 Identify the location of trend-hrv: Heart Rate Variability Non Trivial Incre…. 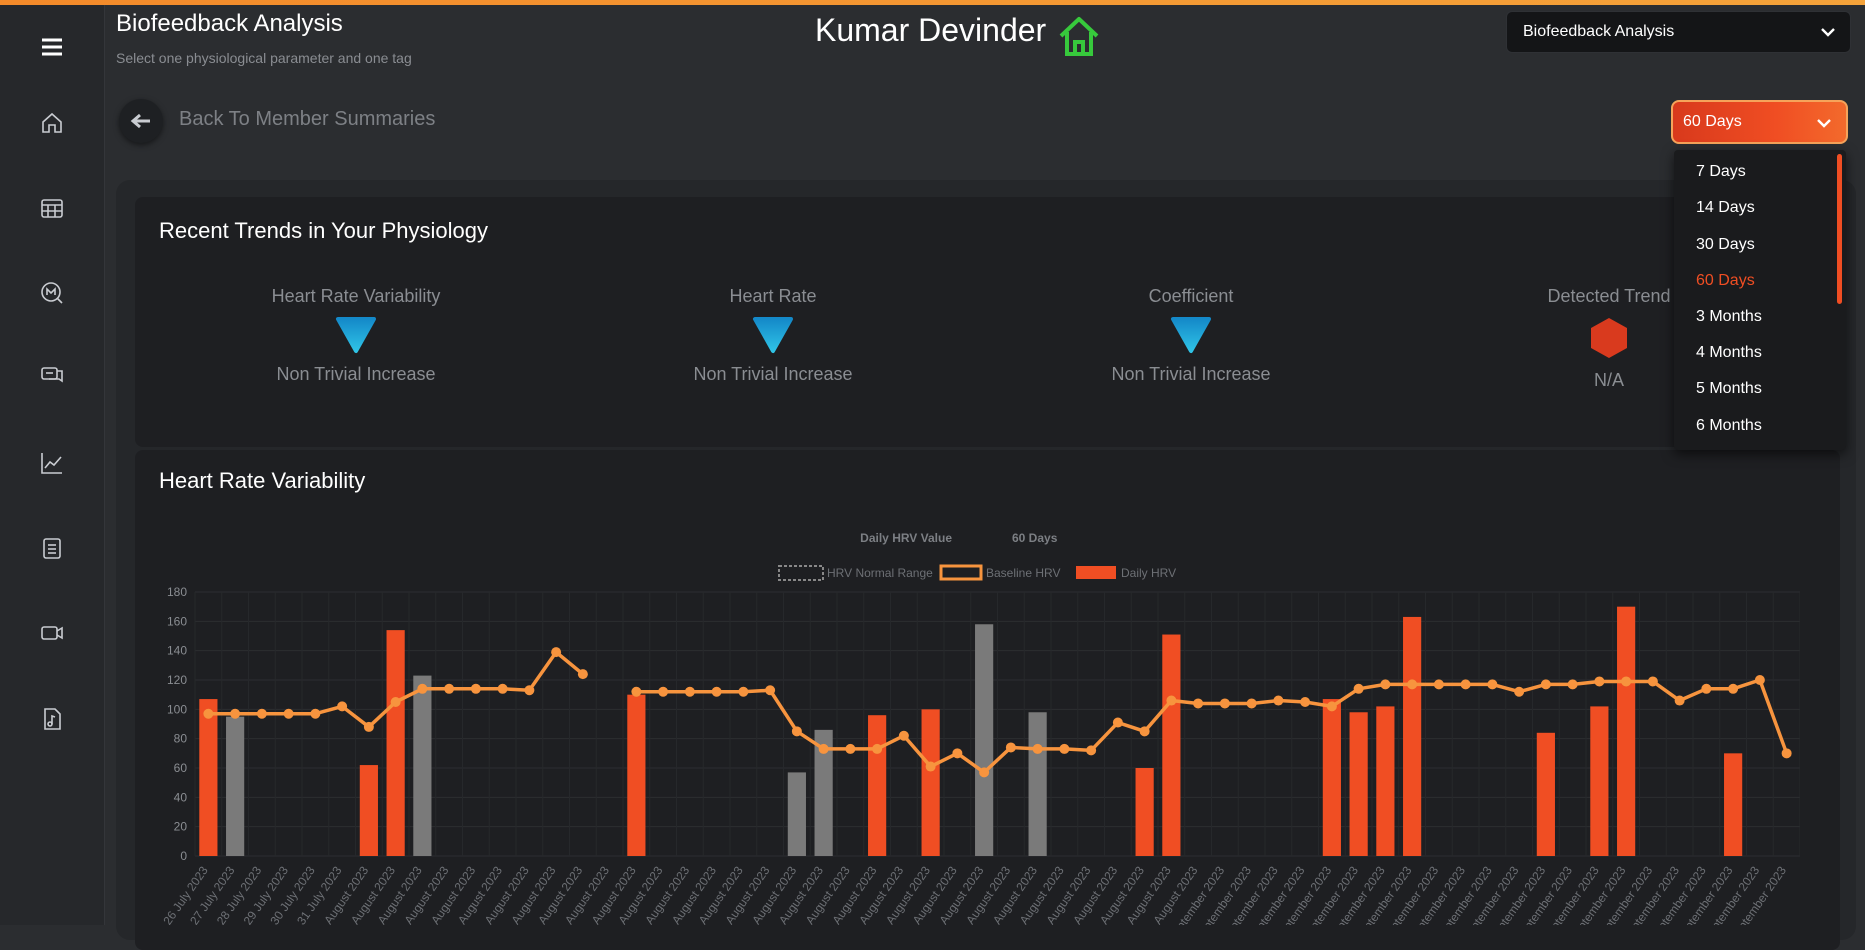
(356, 335).